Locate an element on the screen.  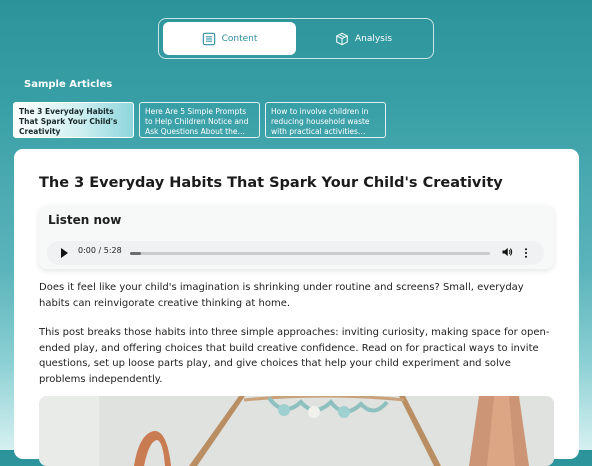
audio-progress-fill is located at coordinates (135, 253).